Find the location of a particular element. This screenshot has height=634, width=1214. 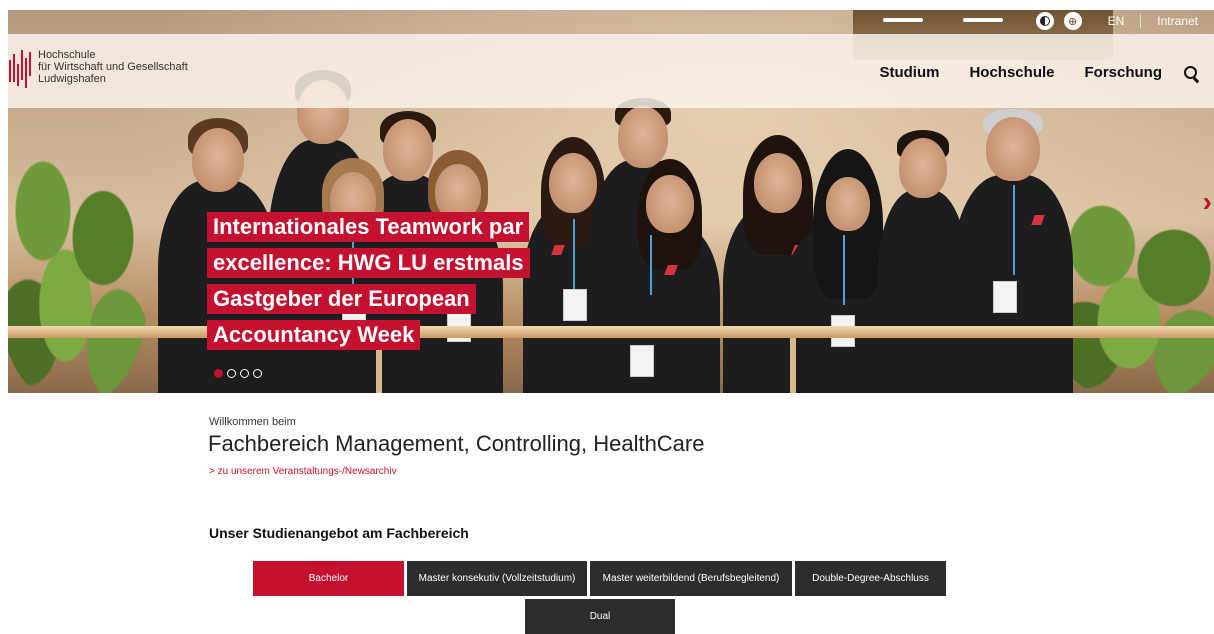

language-switch: EN is located at coordinates (1116, 21).